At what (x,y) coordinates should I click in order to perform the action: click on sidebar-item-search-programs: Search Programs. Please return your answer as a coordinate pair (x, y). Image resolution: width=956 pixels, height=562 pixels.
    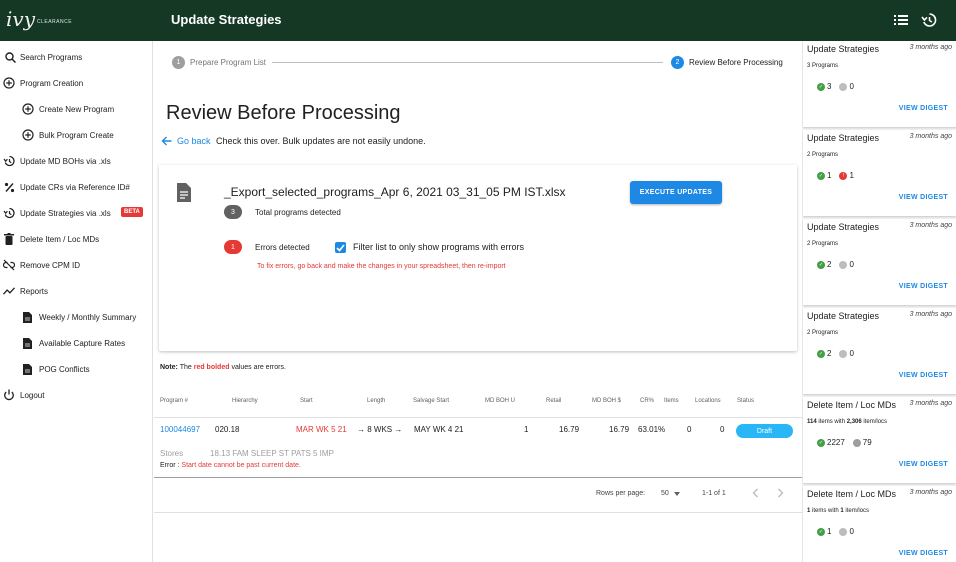
    Looking at the image, I should click on (76, 57).